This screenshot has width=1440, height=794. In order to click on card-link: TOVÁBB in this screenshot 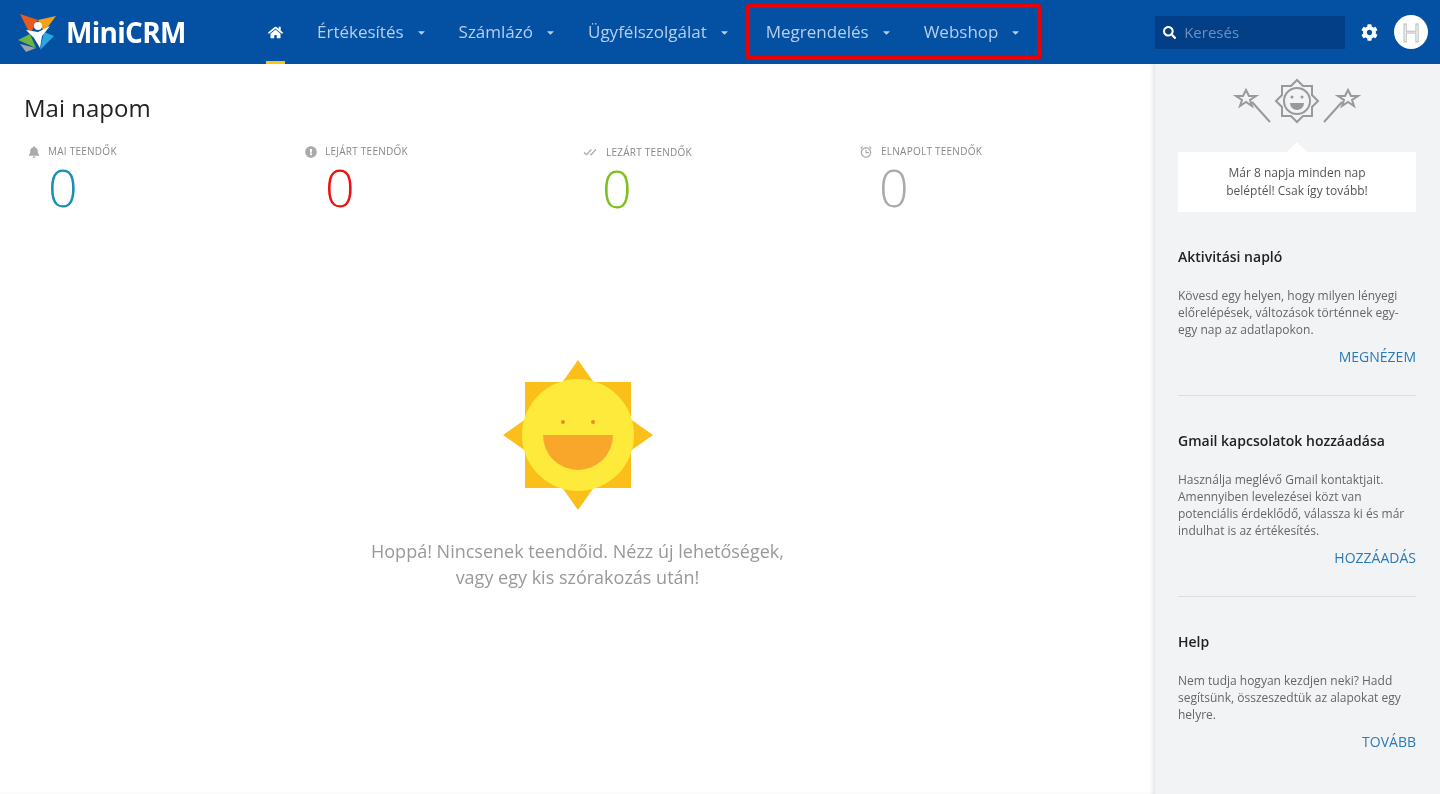, I will do `click(1389, 741)`.